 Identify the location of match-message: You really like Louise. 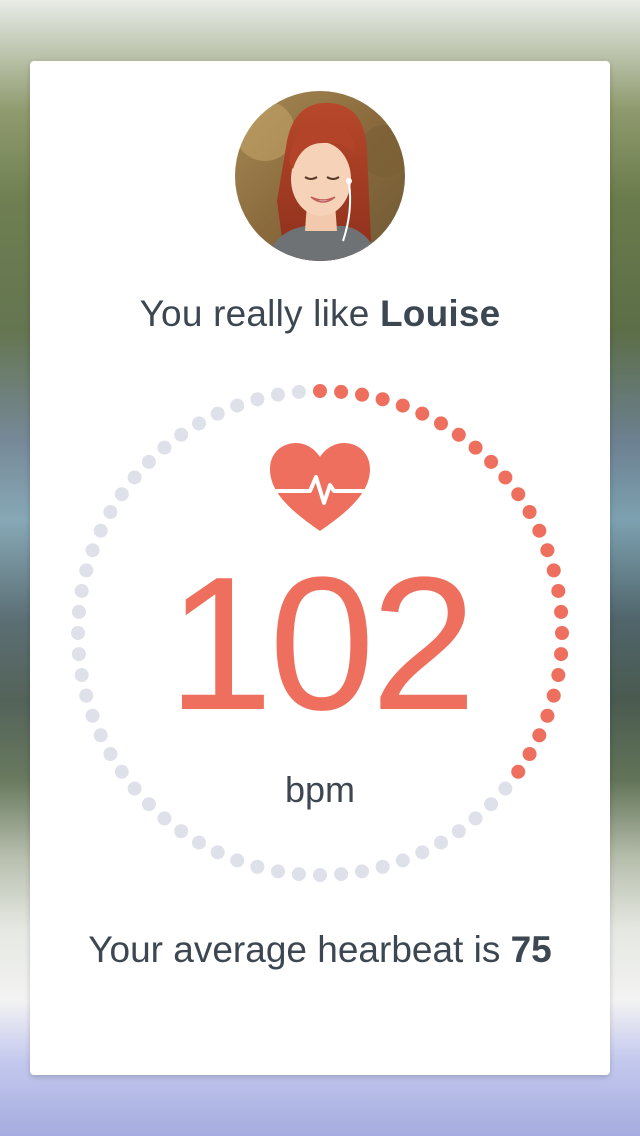
(320, 314).